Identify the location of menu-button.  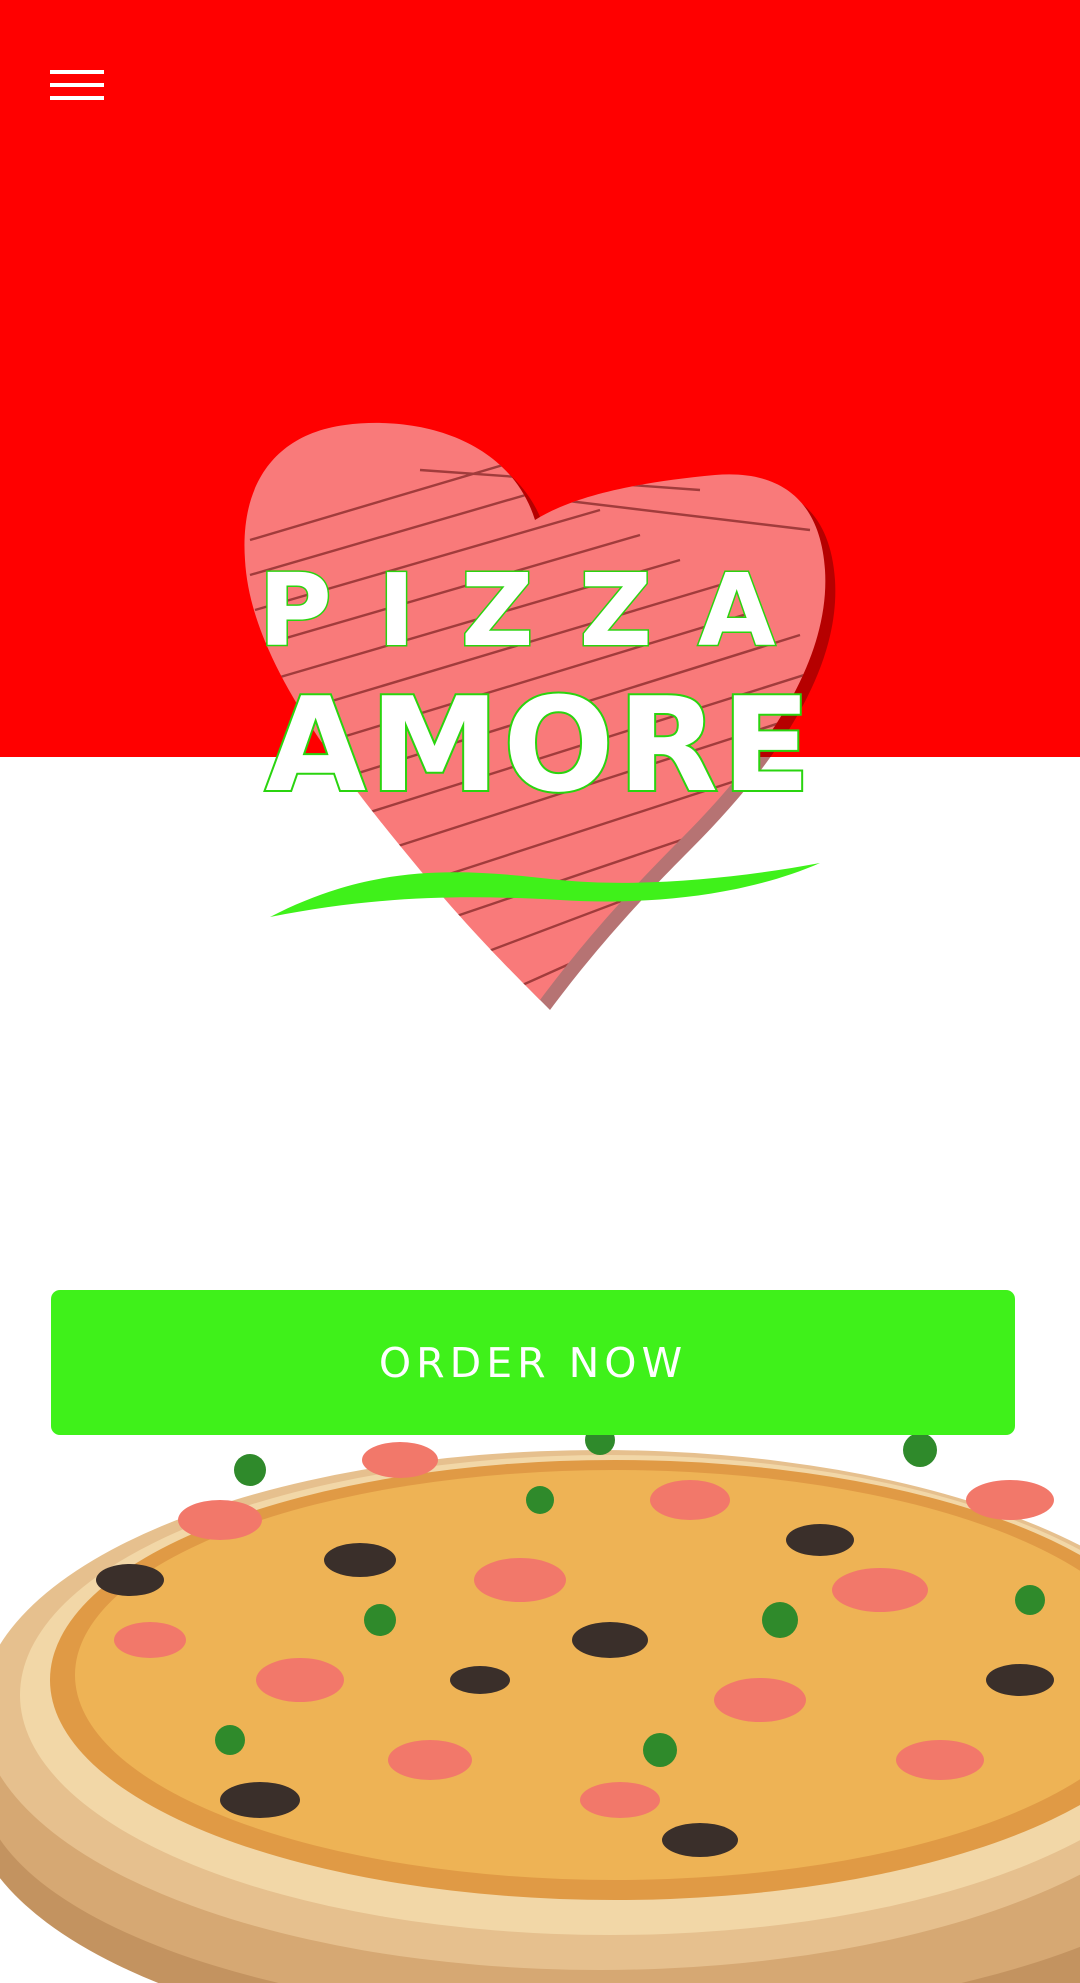
(77, 85).